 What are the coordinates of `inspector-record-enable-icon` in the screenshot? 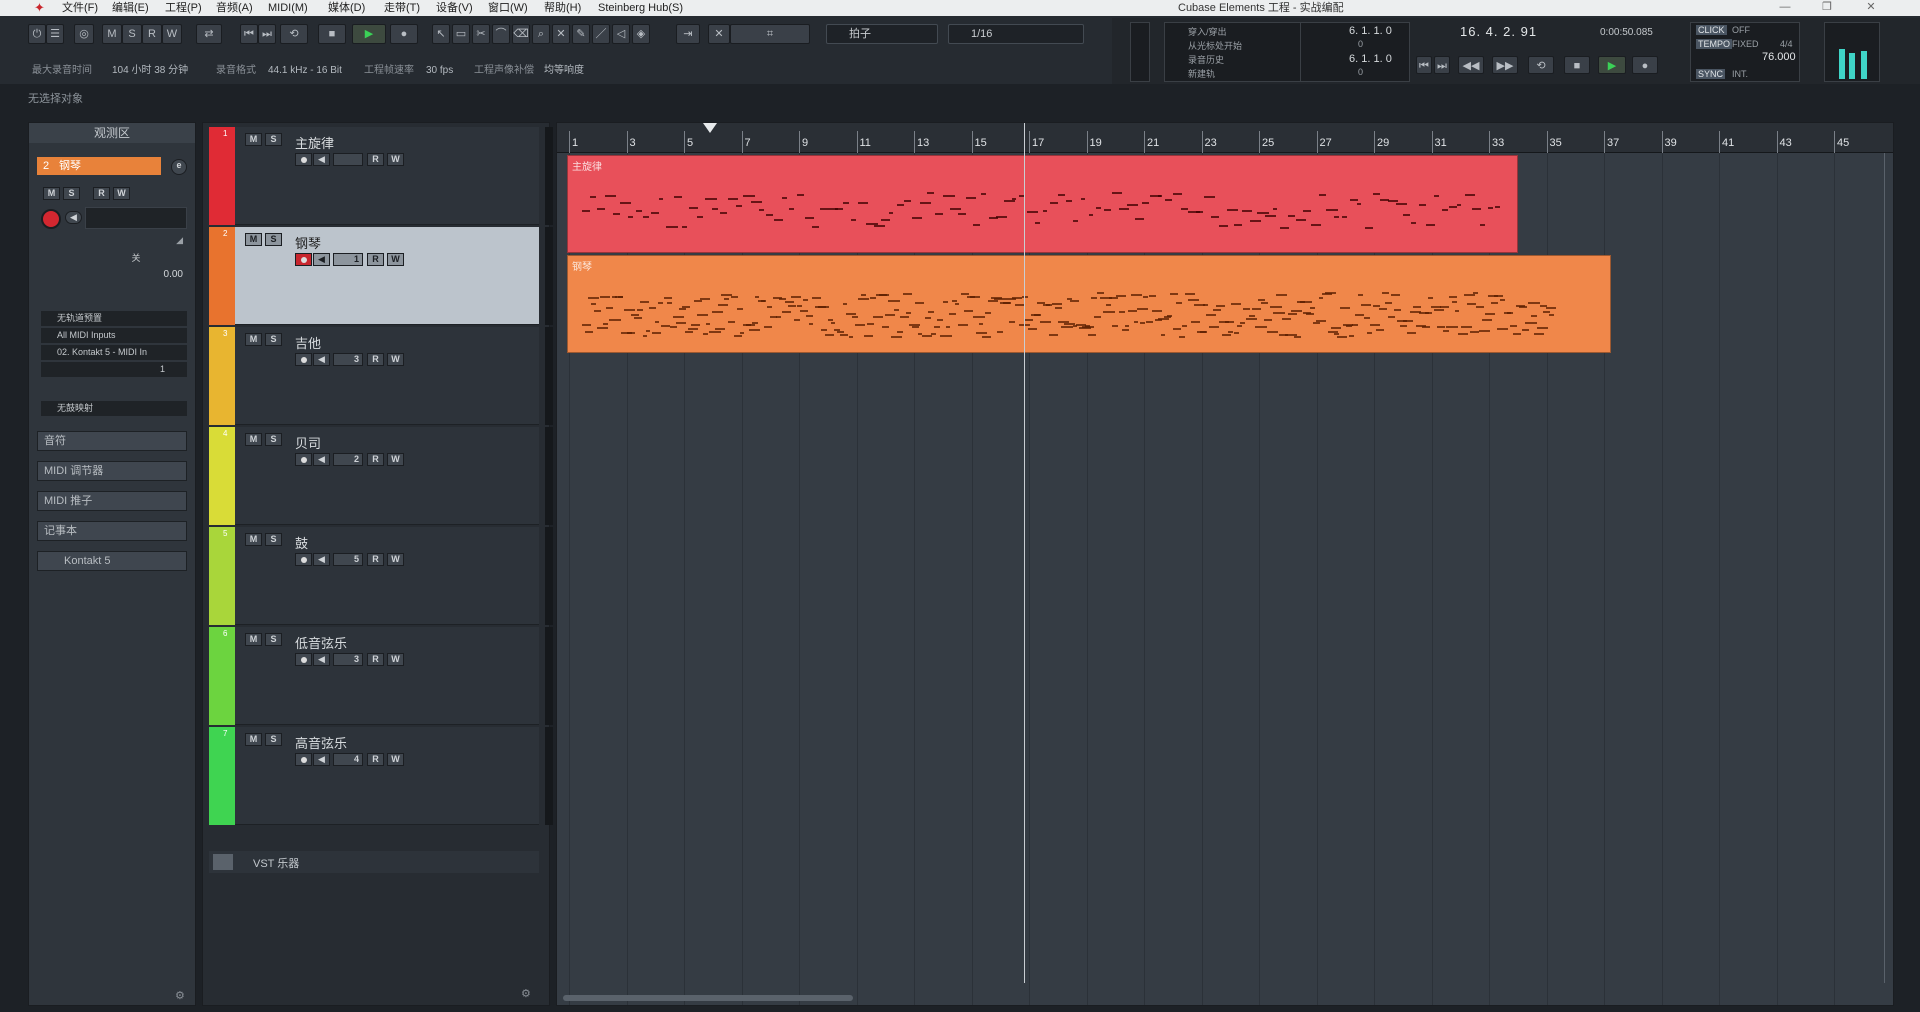 It's located at (51, 219).